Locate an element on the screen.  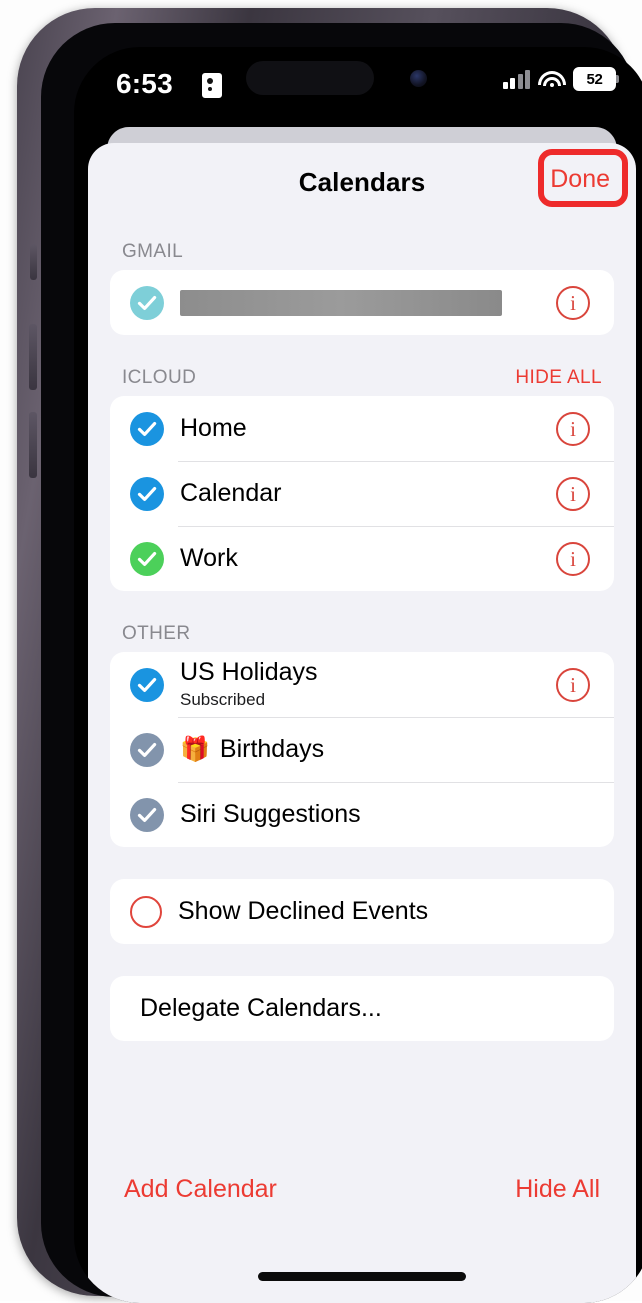
front-camera-icon is located at coordinates (418, 78).